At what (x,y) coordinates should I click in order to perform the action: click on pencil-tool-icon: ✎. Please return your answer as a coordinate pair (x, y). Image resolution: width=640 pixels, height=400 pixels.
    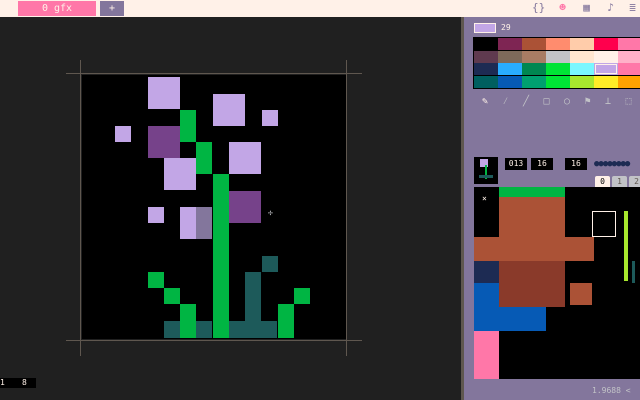
    Looking at the image, I should click on (485, 102).